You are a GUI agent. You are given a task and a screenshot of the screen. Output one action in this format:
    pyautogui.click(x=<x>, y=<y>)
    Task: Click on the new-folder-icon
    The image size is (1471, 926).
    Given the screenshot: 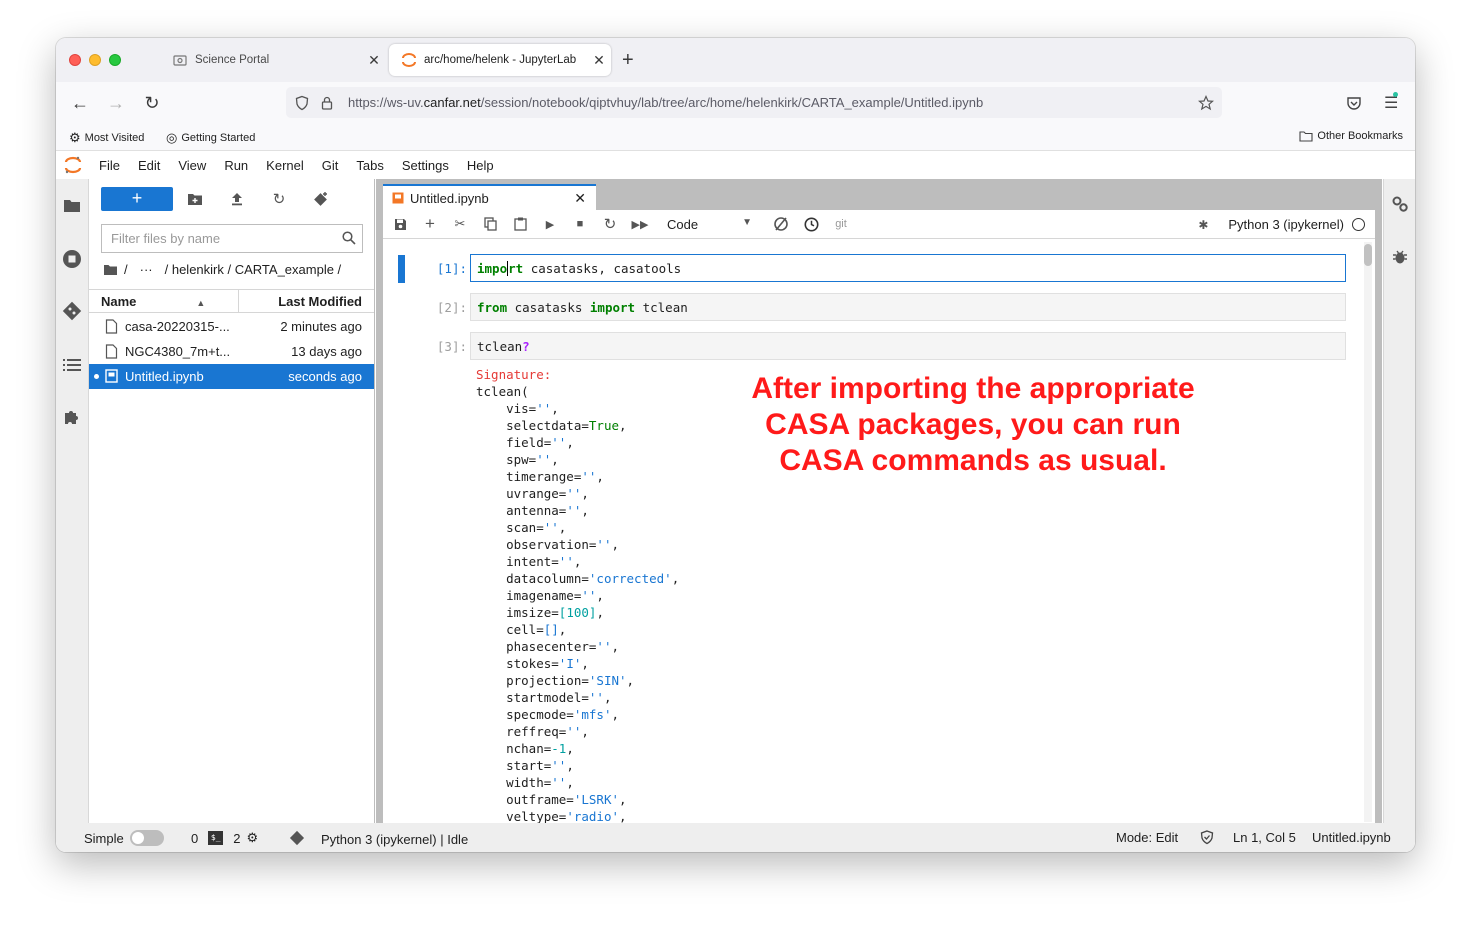 What is the action you would take?
    pyautogui.click(x=195, y=199)
    